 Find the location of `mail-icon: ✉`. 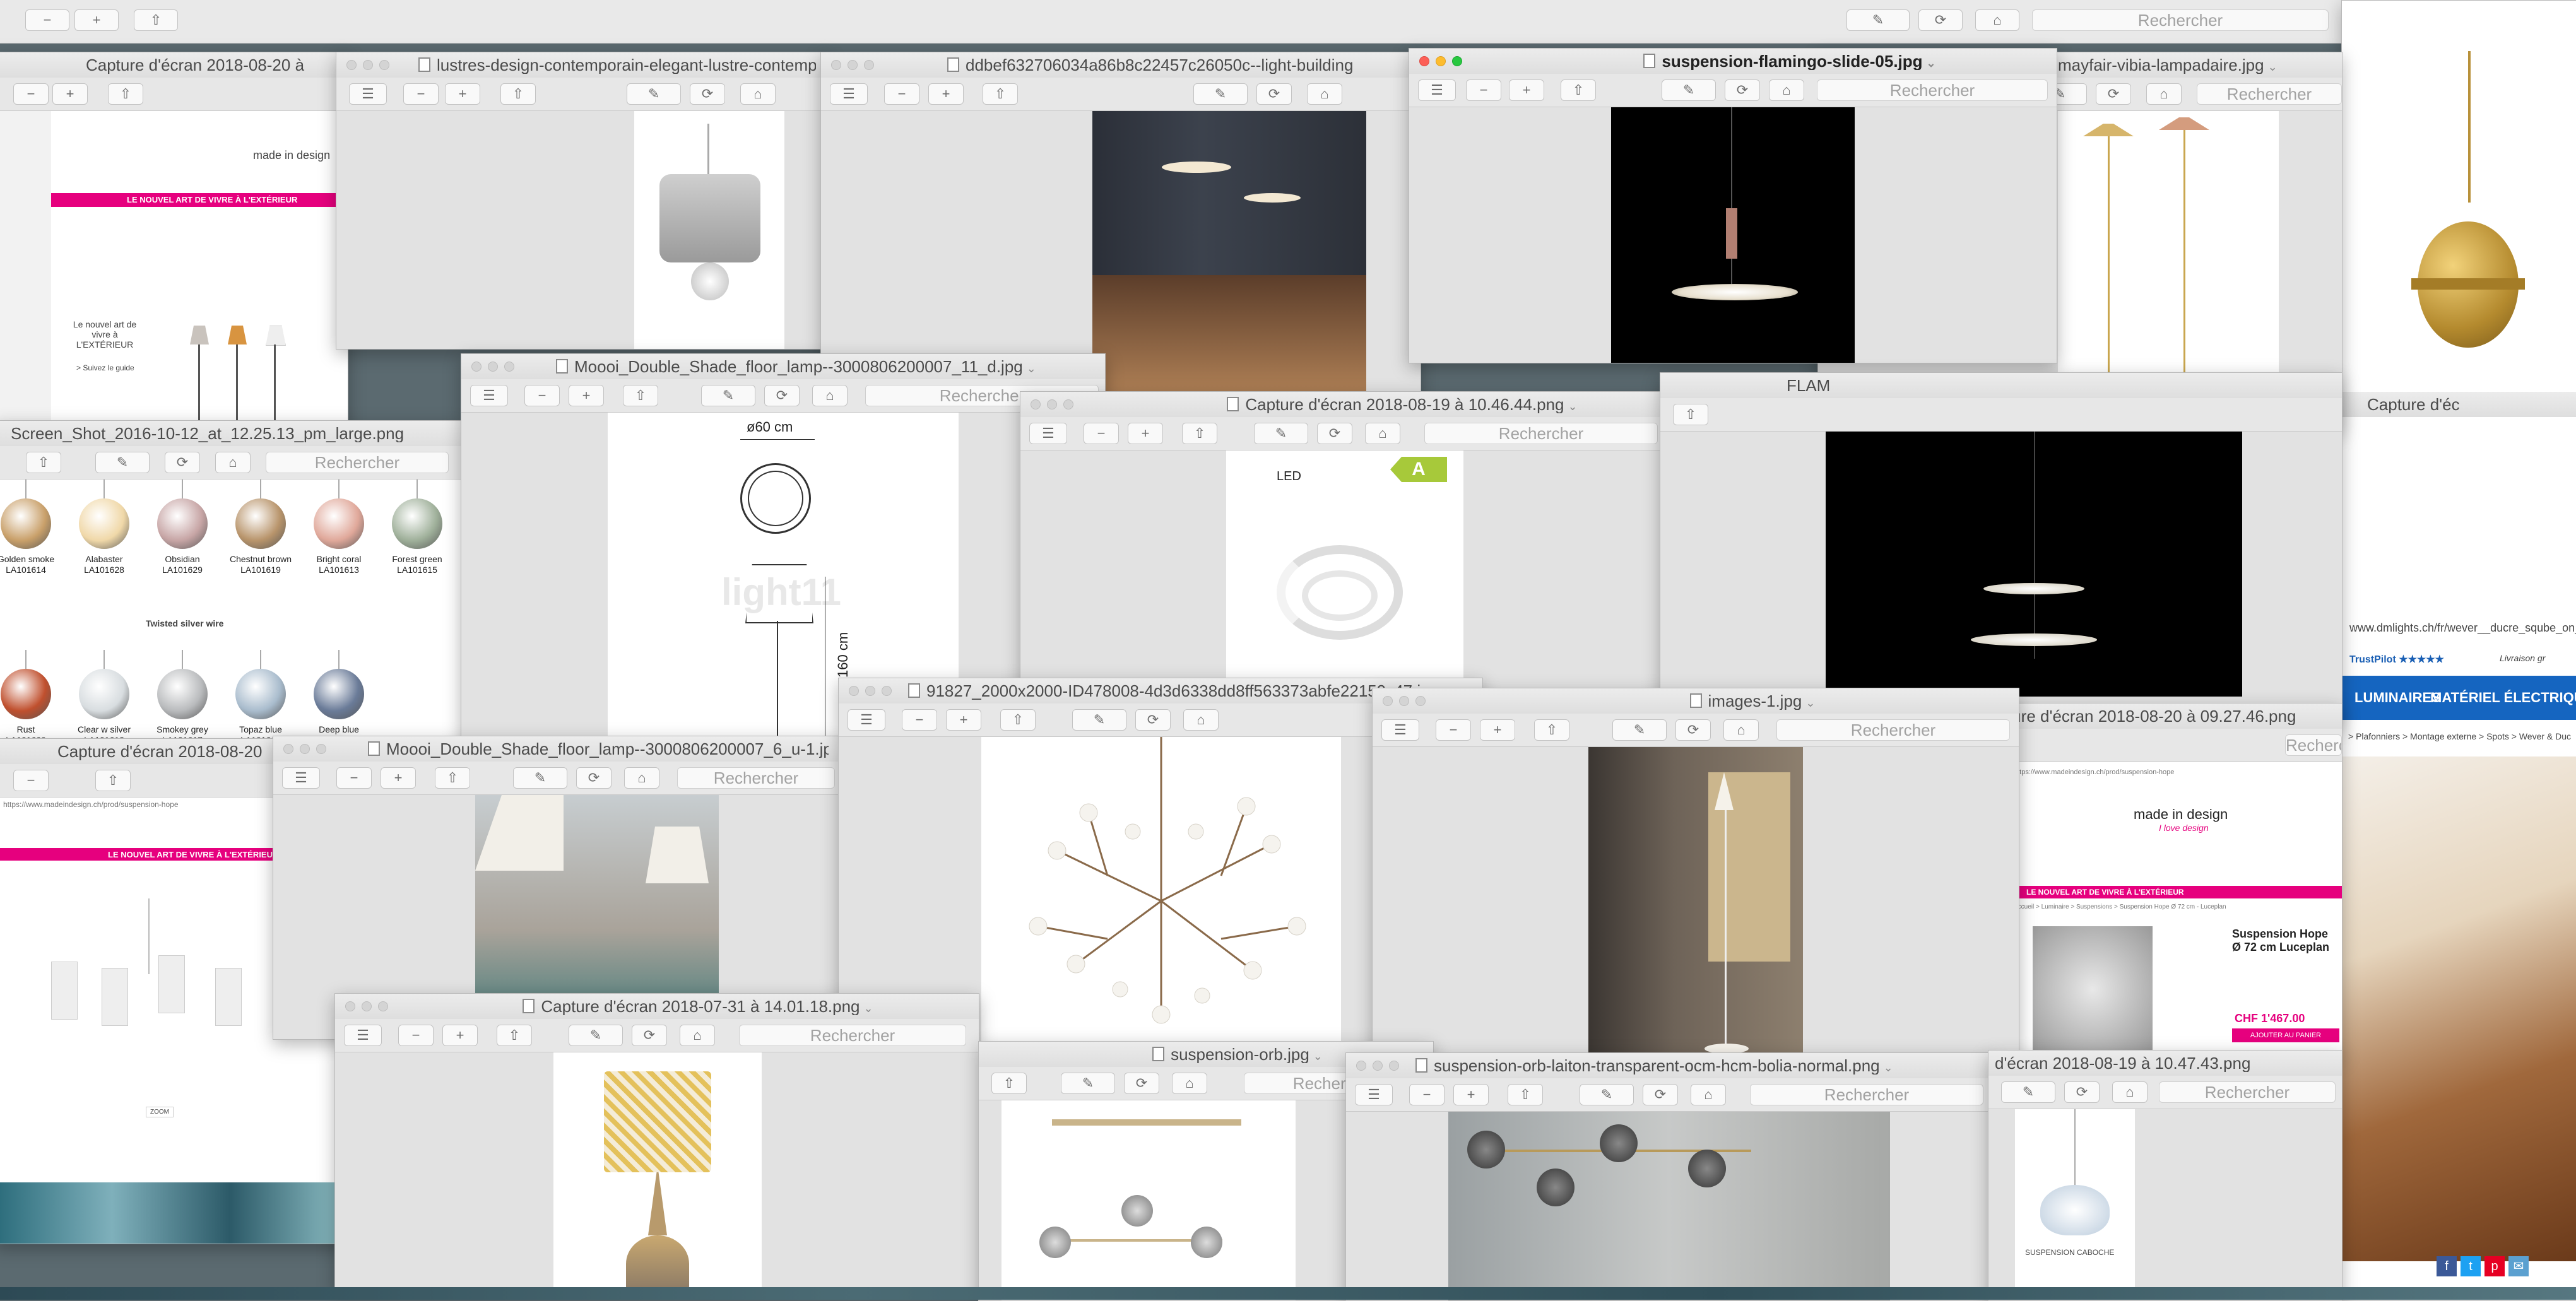

mail-icon: ✉ is located at coordinates (2518, 1266).